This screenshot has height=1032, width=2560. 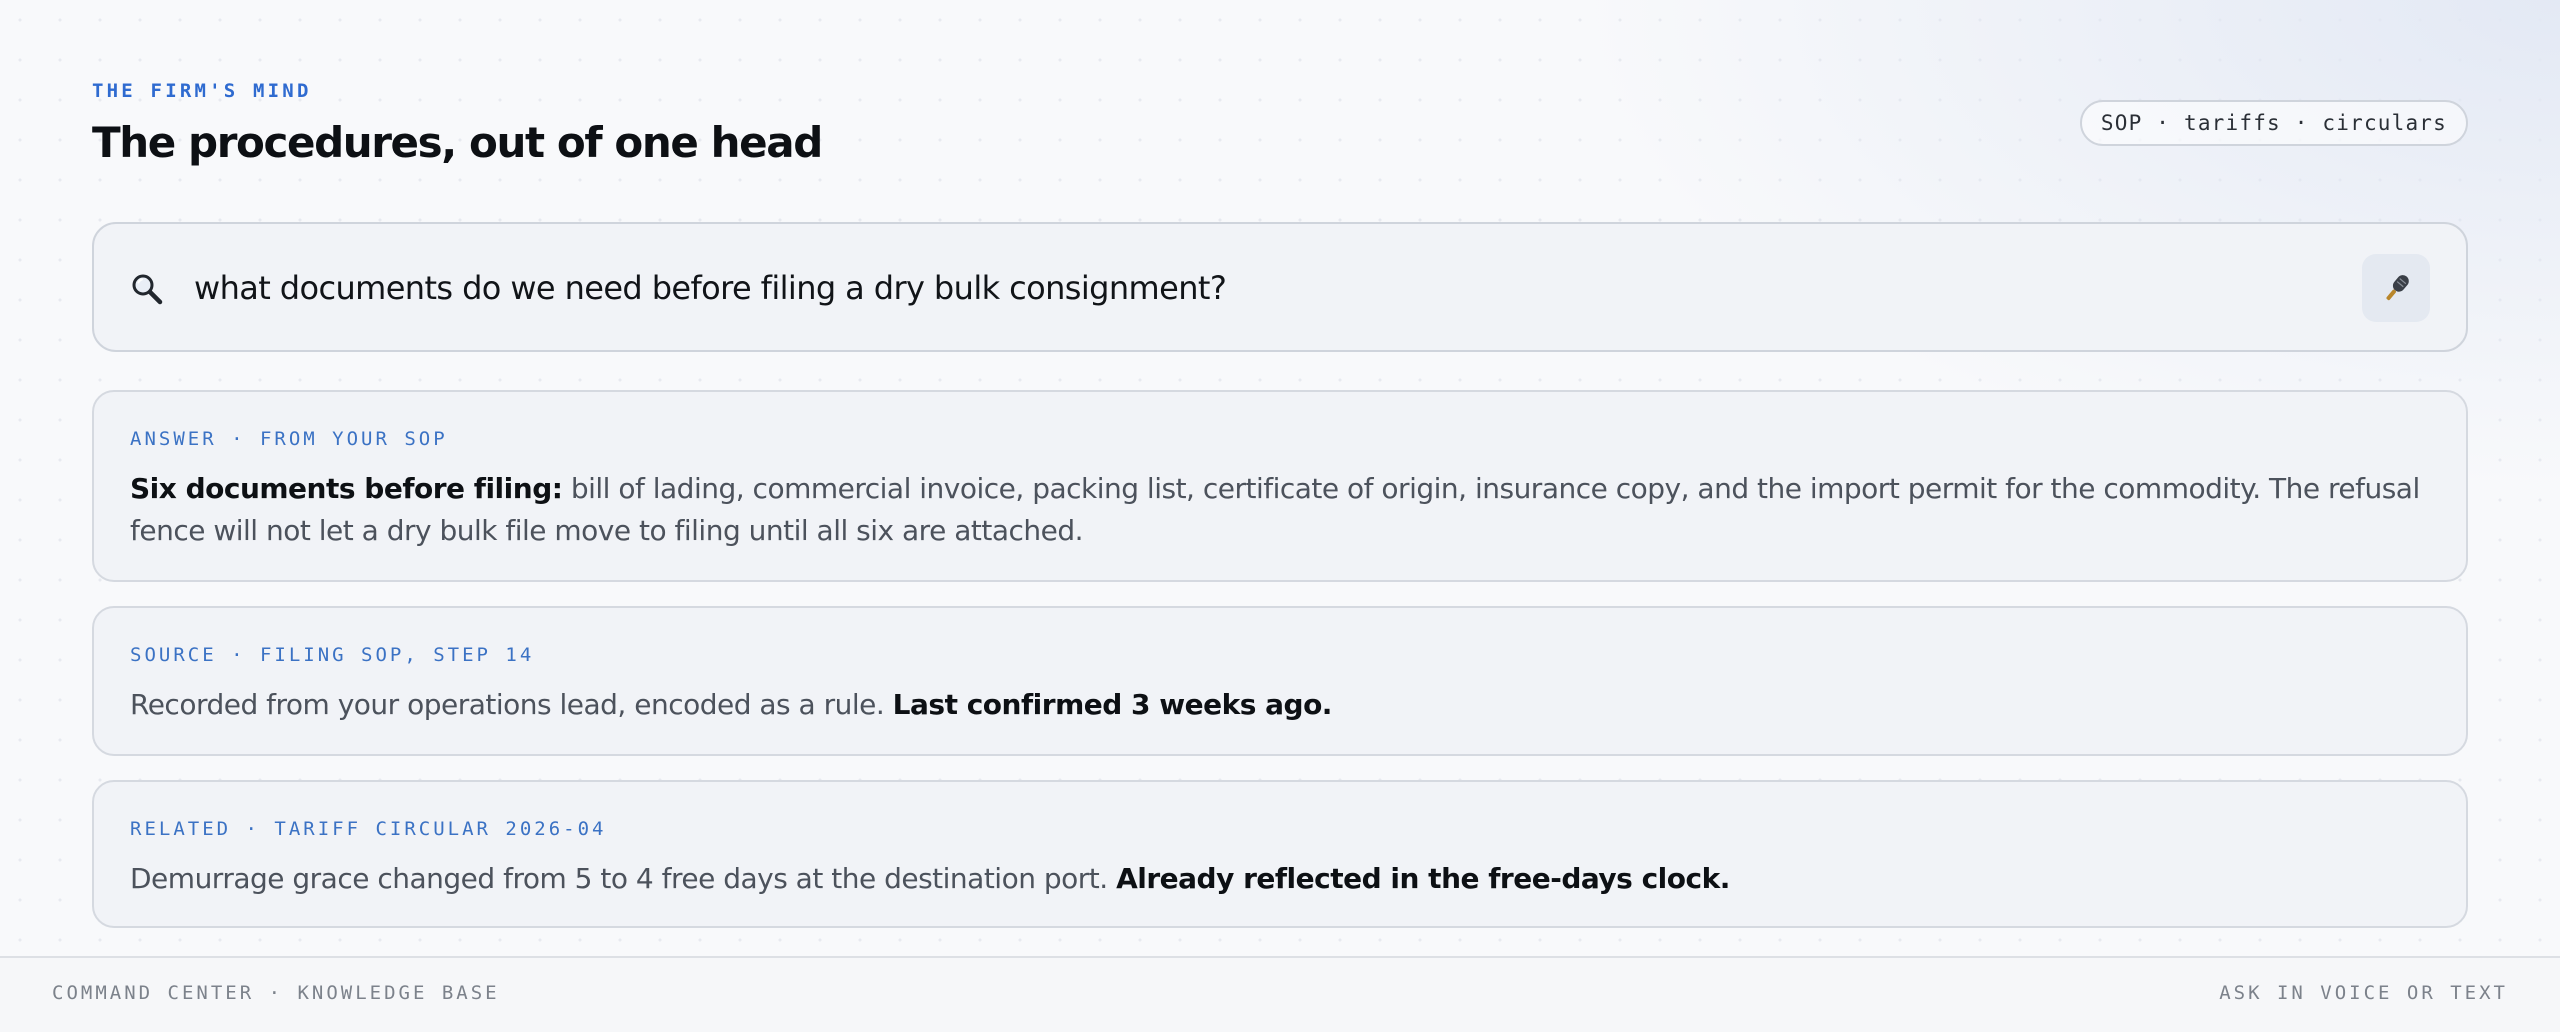 What do you see at coordinates (276, 993) in the screenshot?
I see `footer-breadcrumb: COMMAND CENTER · KNOWLEDGE BASE` at bounding box center [276, 993].